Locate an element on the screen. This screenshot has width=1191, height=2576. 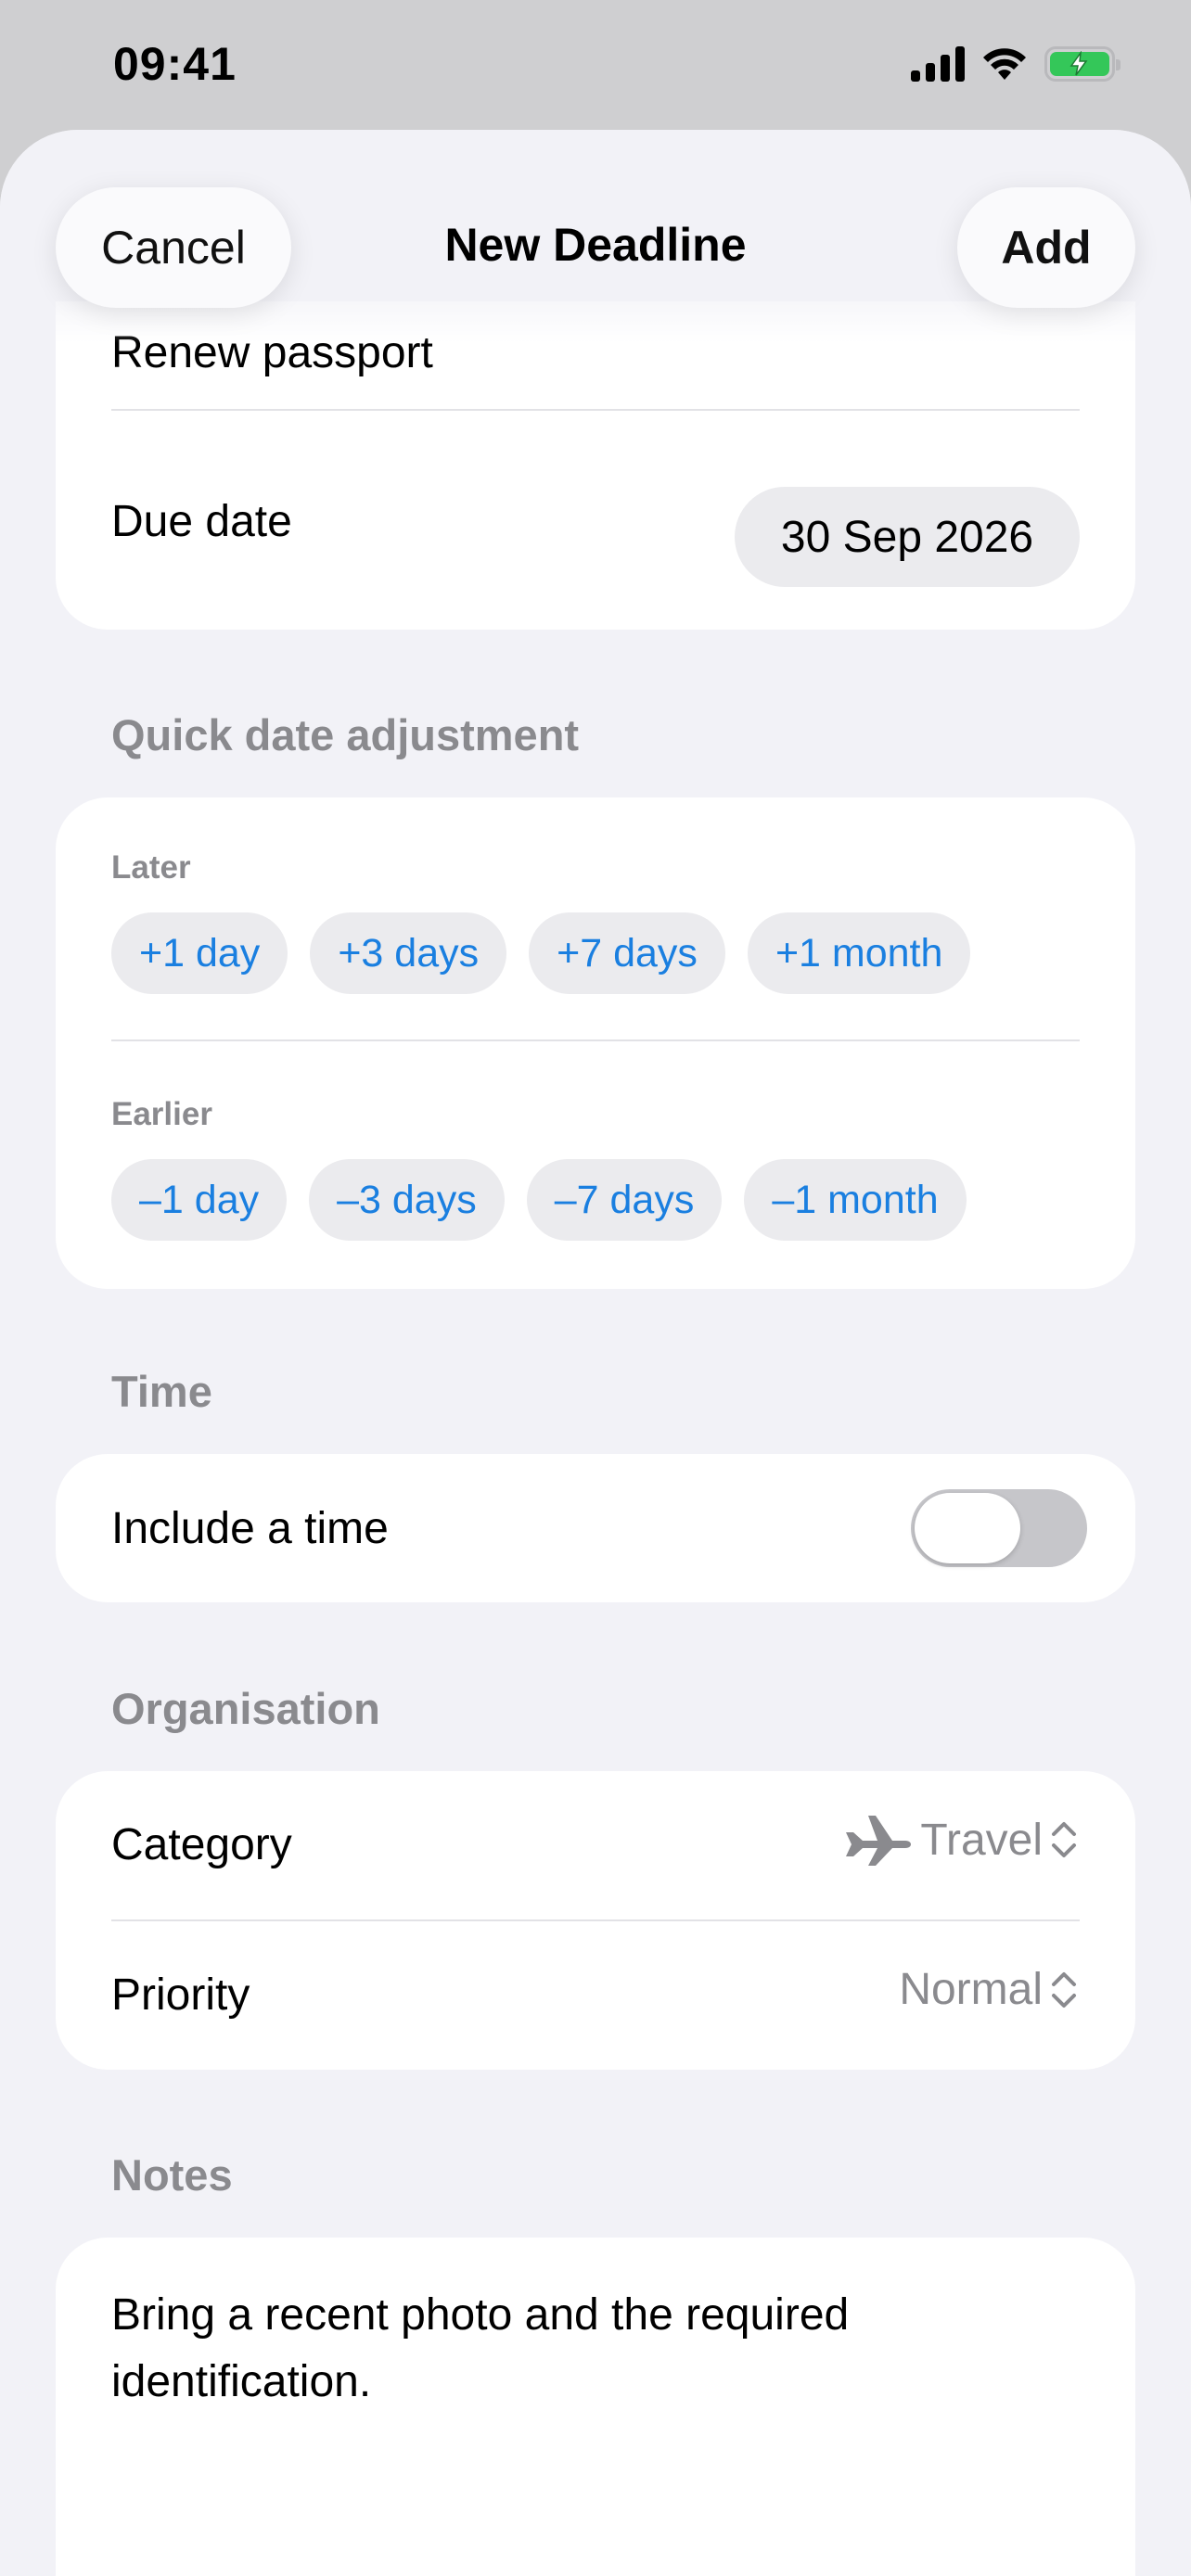
time-header: Time is located at coordinates (161, 1391).